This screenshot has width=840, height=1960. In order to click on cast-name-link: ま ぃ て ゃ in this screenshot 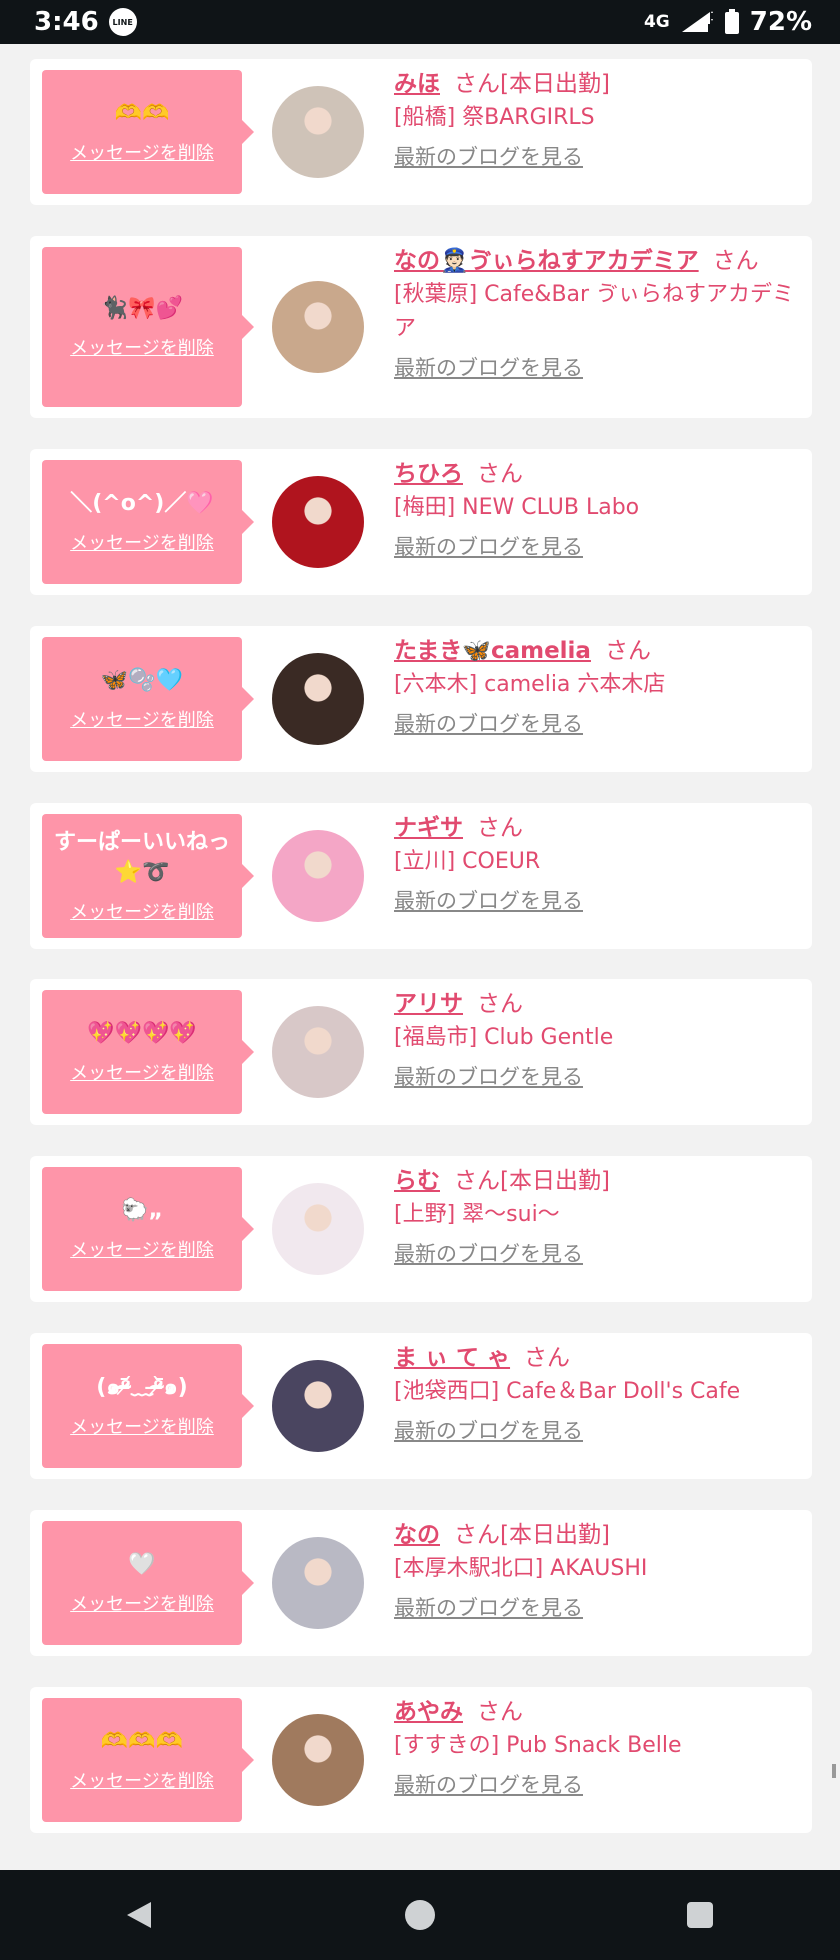, I will do `click(452, 1358)`.